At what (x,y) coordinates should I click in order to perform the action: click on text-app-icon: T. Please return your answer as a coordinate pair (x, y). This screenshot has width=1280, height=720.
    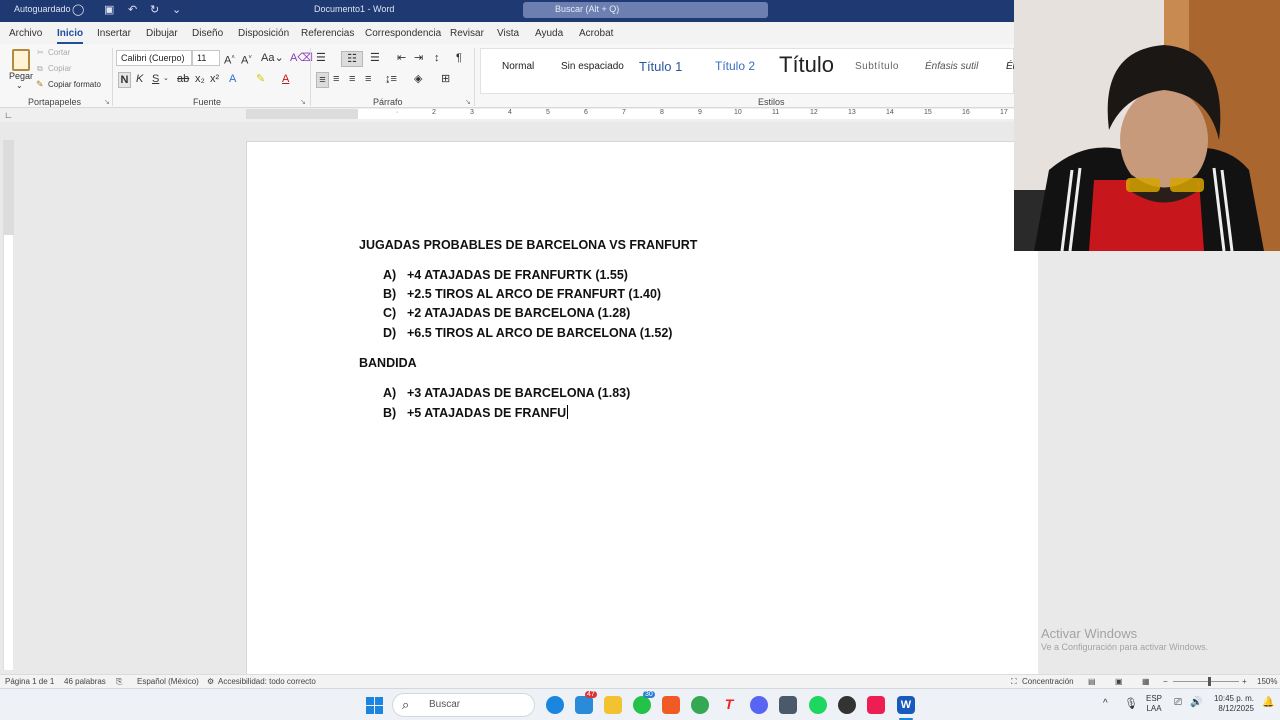
    Looking at the image, I should click on (729, 705).